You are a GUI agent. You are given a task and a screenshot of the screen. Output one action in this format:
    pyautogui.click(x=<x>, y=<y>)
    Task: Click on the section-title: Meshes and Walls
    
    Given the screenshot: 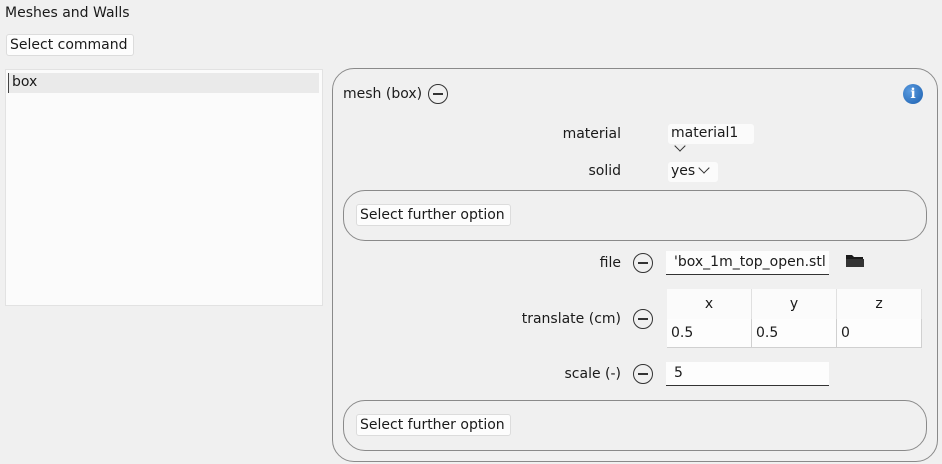 What is the action you would take?
    pyautogui.click(x=67, y=13)
    